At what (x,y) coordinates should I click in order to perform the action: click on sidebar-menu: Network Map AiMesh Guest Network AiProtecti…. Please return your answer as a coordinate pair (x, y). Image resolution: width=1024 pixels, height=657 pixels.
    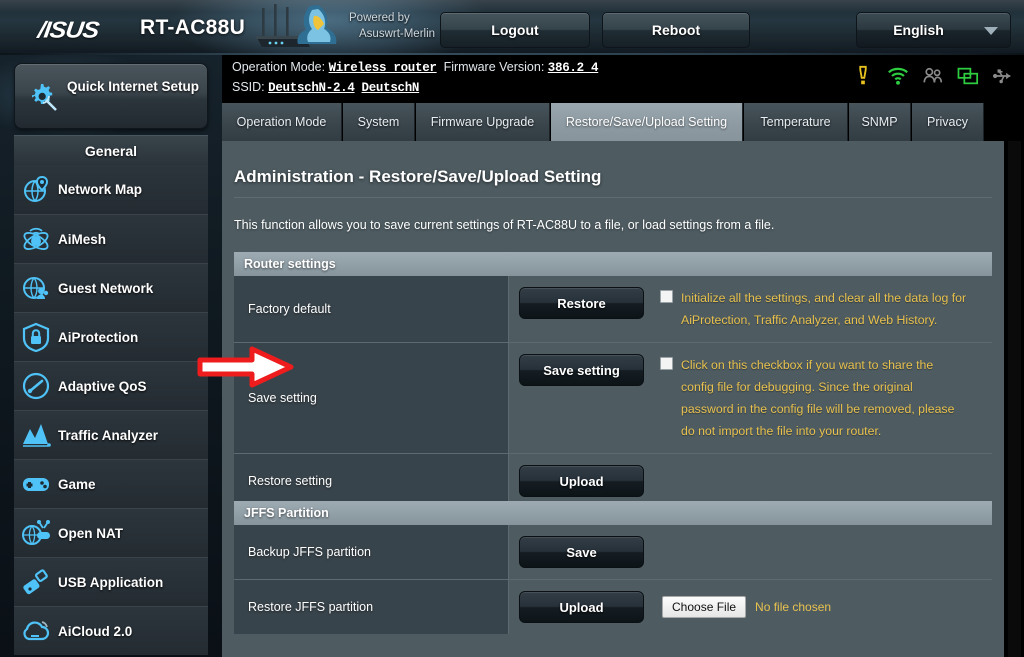
    Looking at the image, I should click on (111, 410).